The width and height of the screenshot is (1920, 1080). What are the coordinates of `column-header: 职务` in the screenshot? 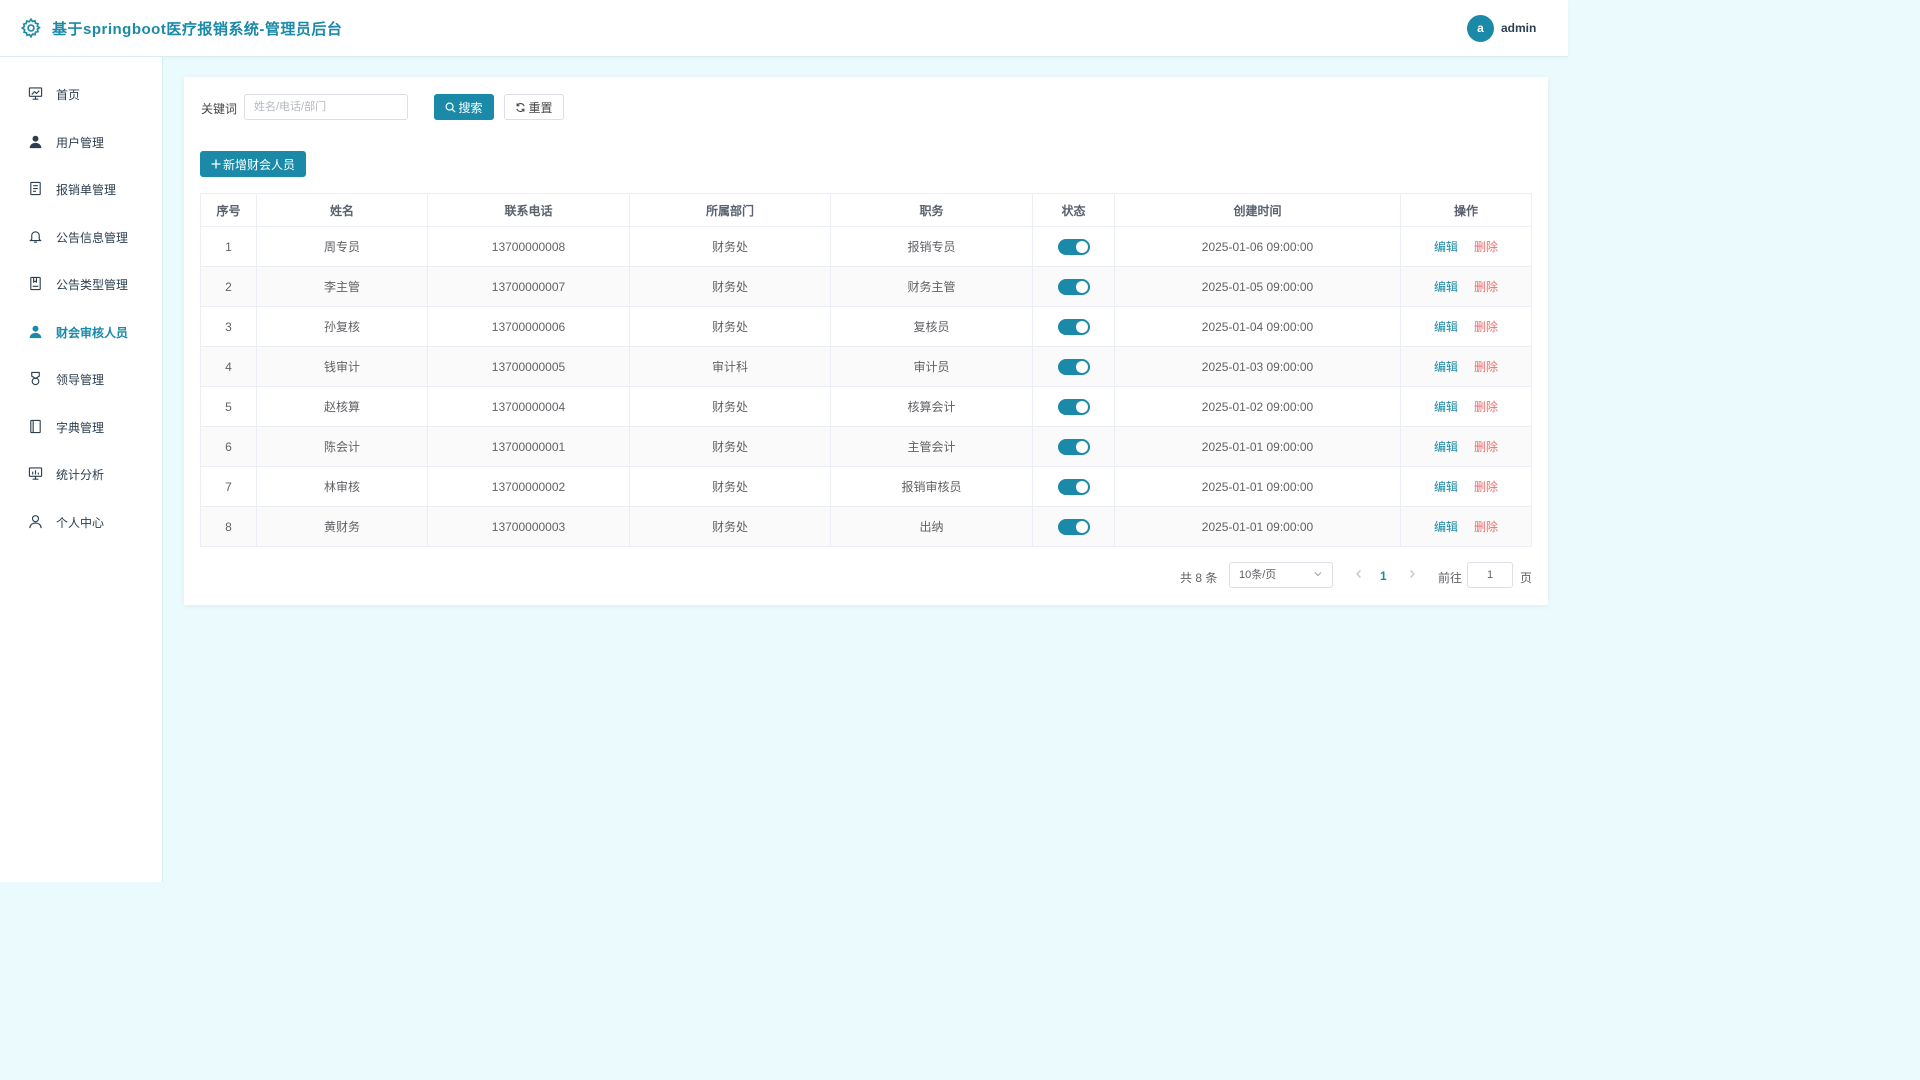 It's located at (931, 210).